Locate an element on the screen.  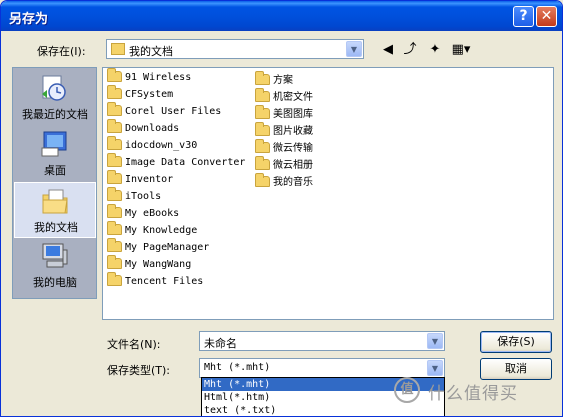
list-item: 方案 is located at coordinates (274, 79).